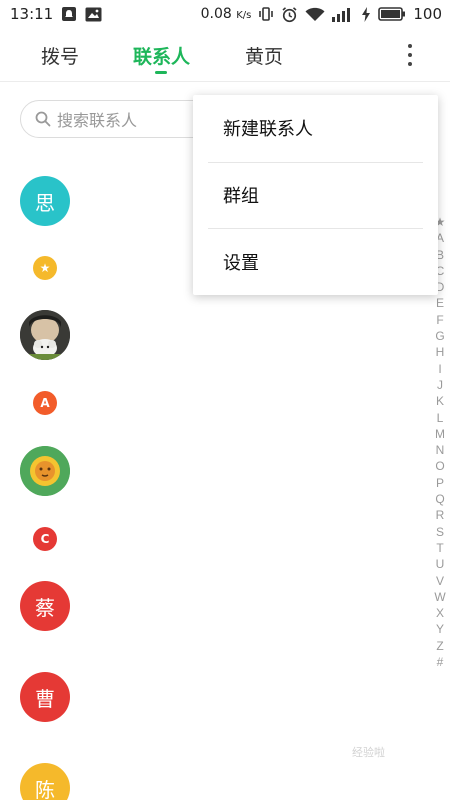  Describe the element at coordinates (45, 697) in the screenshot. I see `contact-avatar: 曹` at that location.